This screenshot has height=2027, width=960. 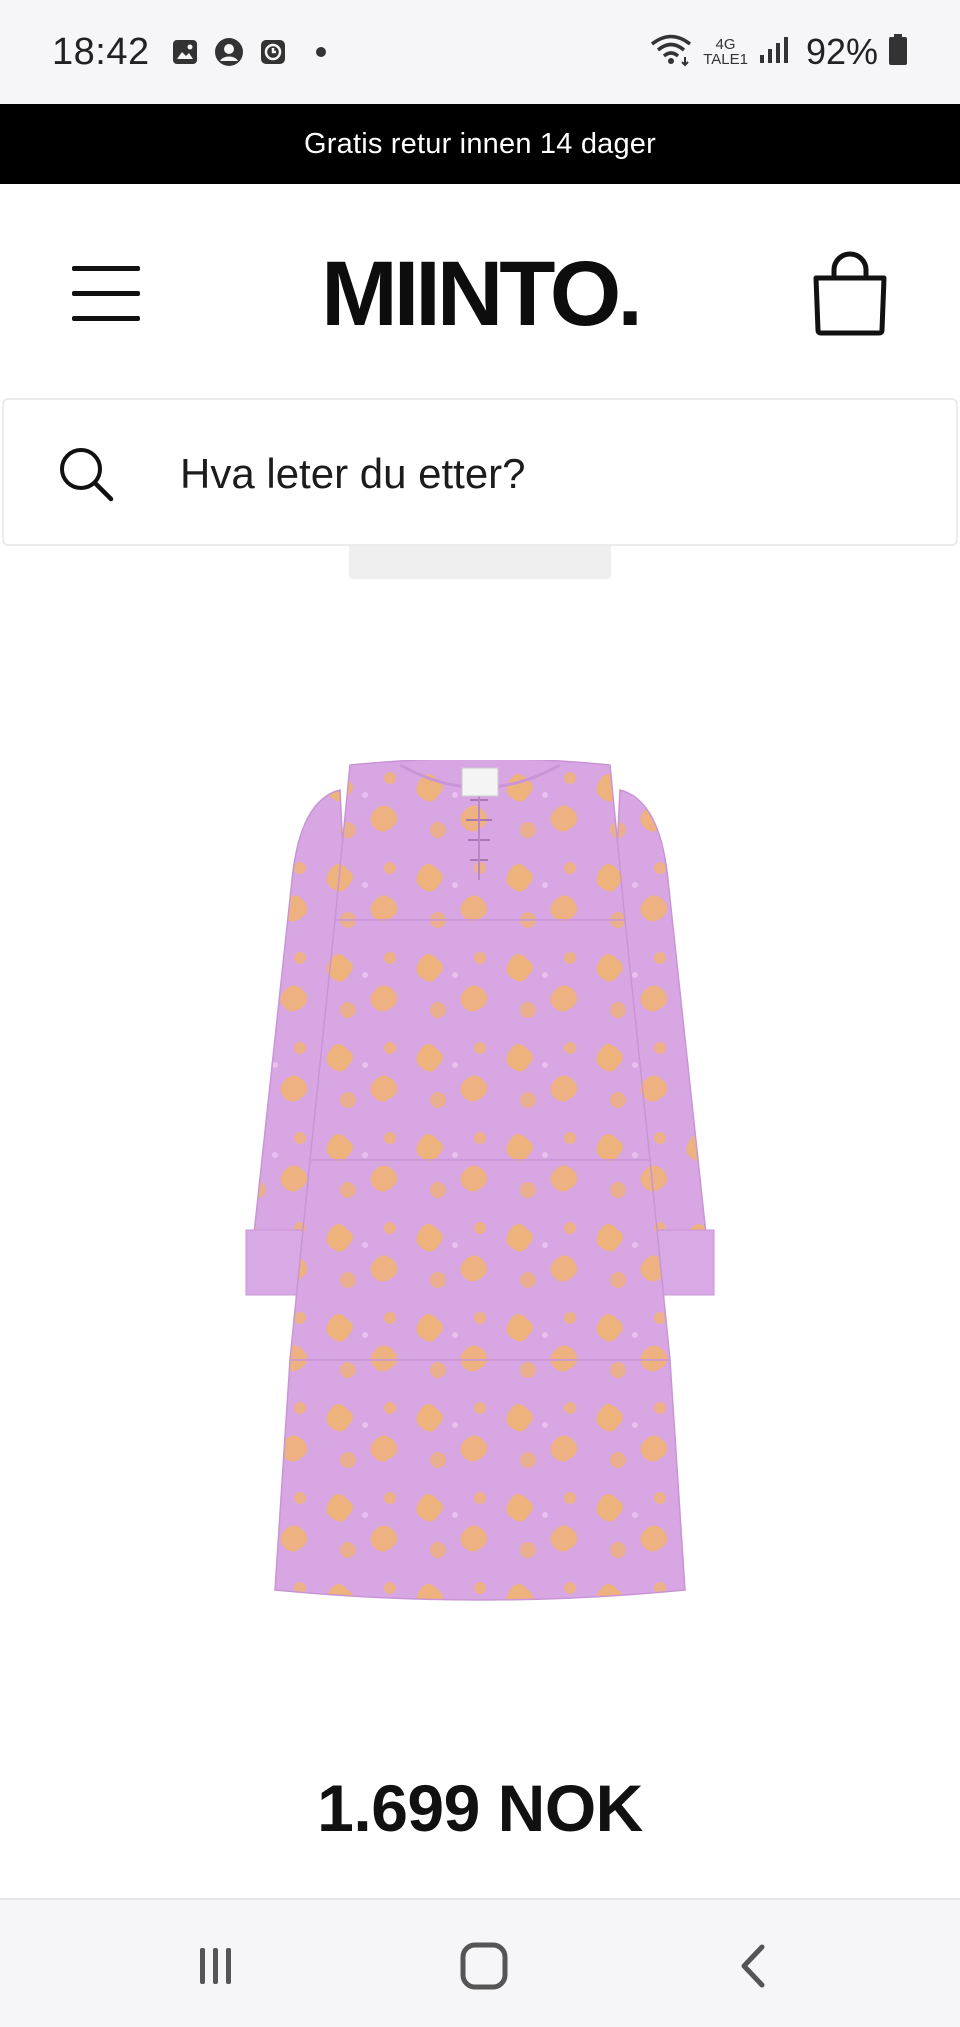 What do you see at coordinates (101, 51) in the screenshot?
I see `status-time: 18:42` at bounding box center [101, 51].